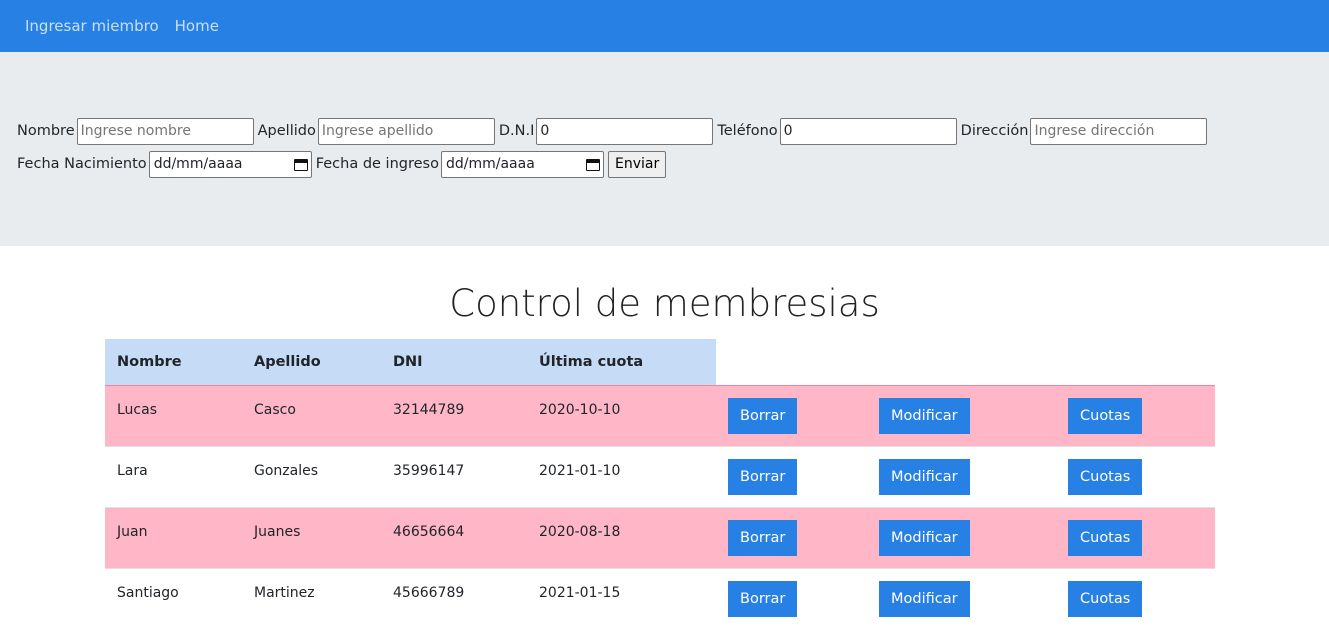 This screenshot has width=1329, height=629. What do you see at coordinates (621, 476) in the screenshot?
I see `cell-ultima-cuota: 2021-01-10` at bounding box center [621, 476].